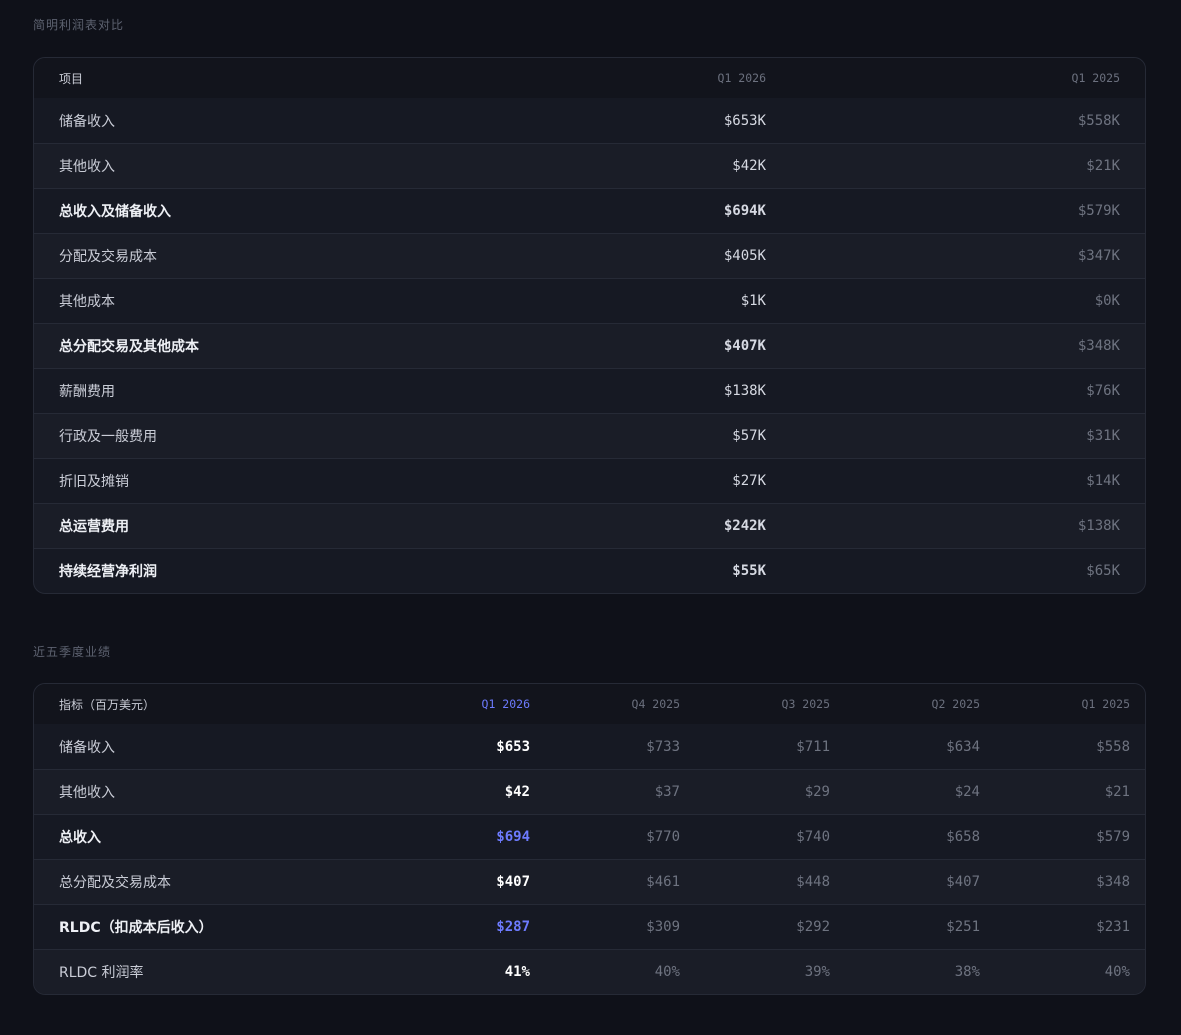 This screenshot has width=1181, height=1035. Describe the element at coordinates (1103, 571) in the screenshot. I see `prior-value: $65K` at that location.